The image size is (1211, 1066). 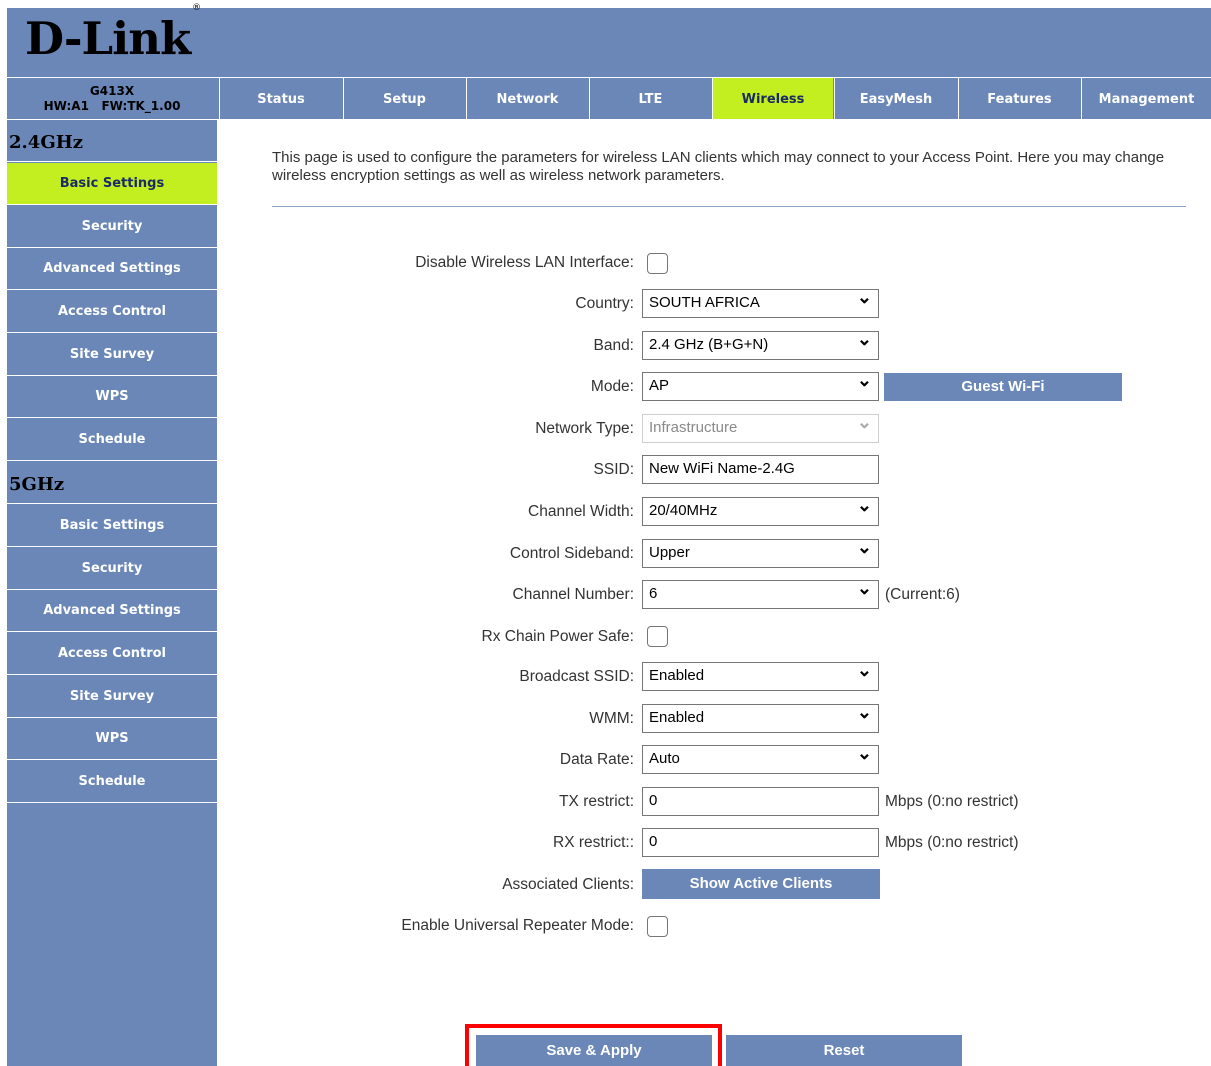 I want to click on sidebar-5-security: Security, so click(x=112, y=569).